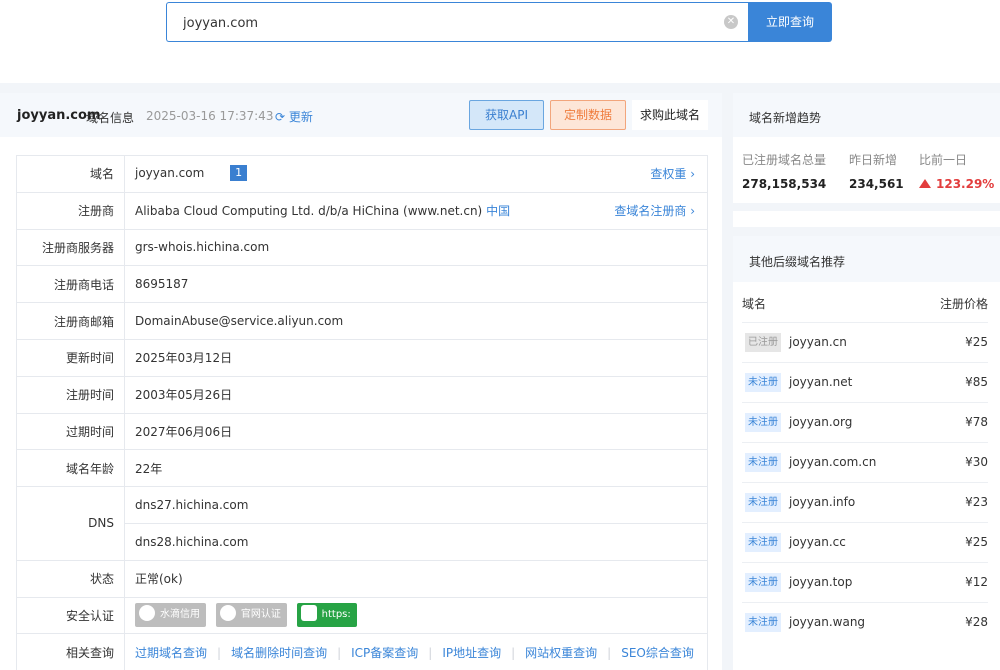 This screenshot has height=670, width=1000. What do you see at coordinates (865, 382) in the screenshot?
I see `list-item: 未注册 joyyan.net ¥85` at bounding box center [865, 382].